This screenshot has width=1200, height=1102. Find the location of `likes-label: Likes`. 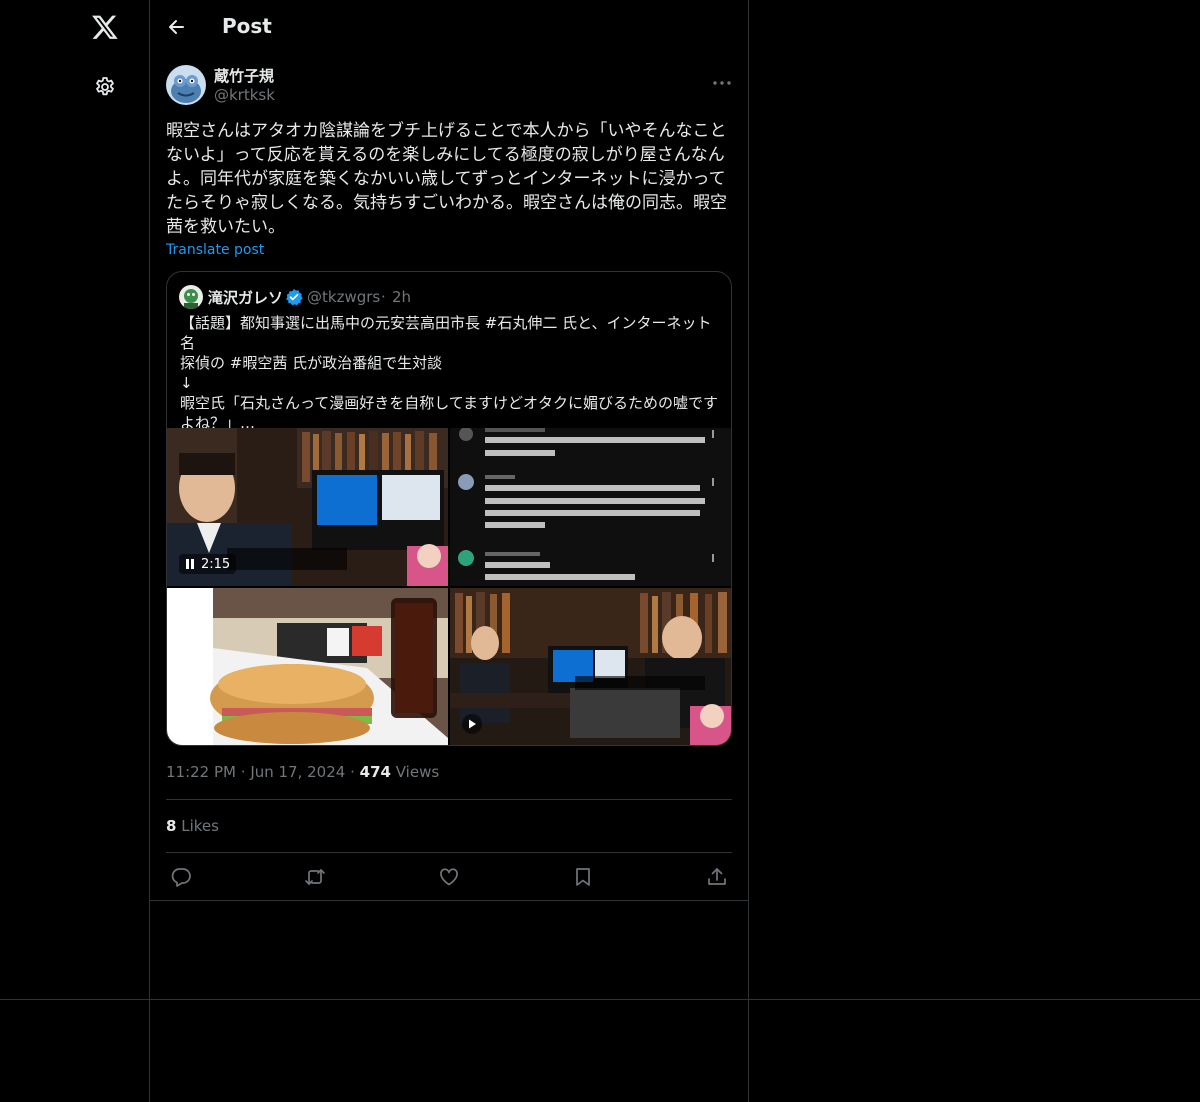

likes-label: Likes is located at coordinates (200, 826).